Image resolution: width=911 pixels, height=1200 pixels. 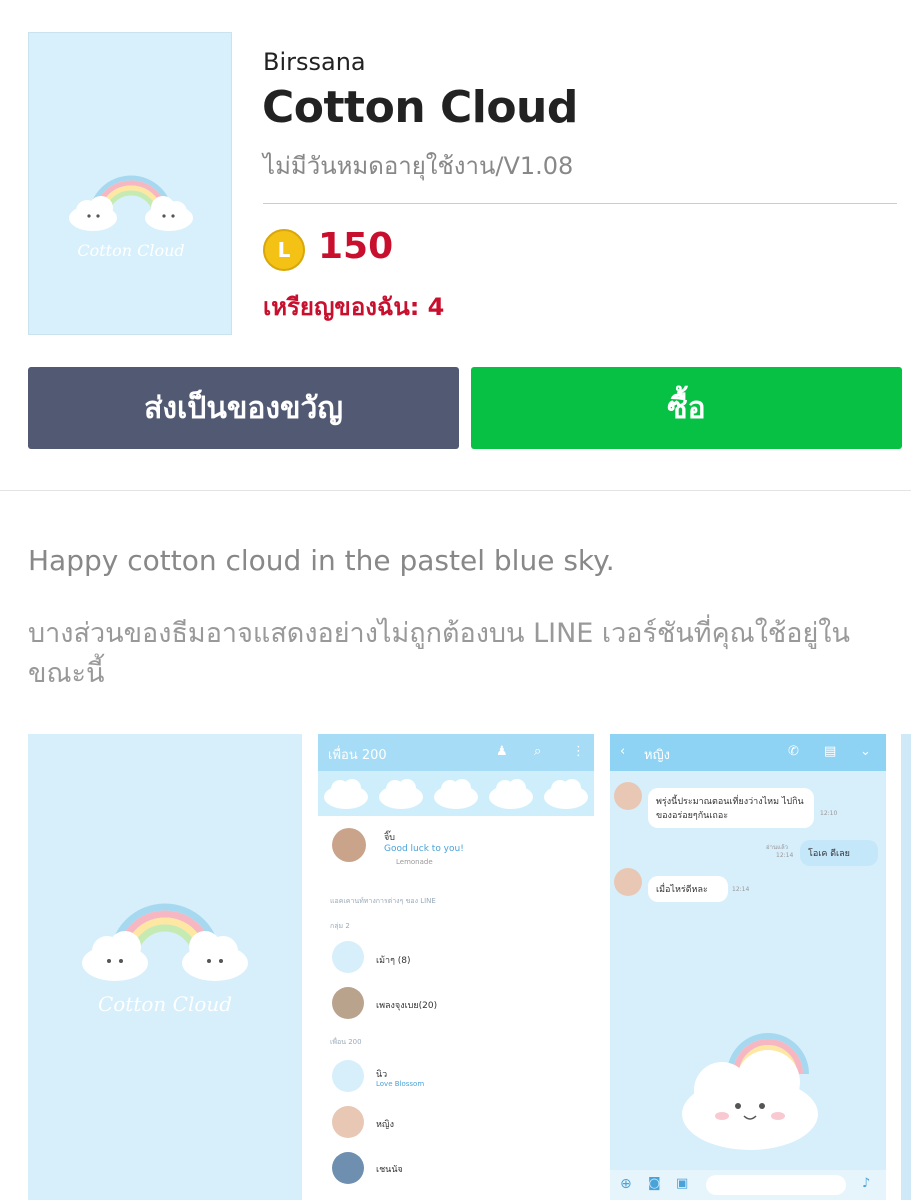 I want to click on message-input, so click(x=776, y=1185).